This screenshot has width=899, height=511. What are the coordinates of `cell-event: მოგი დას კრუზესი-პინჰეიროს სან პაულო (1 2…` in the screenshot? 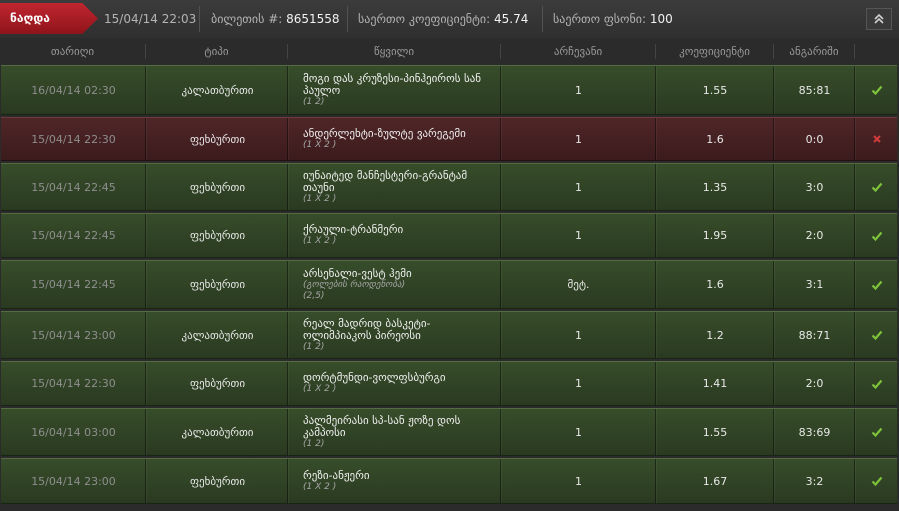 It's located at (401, 90).